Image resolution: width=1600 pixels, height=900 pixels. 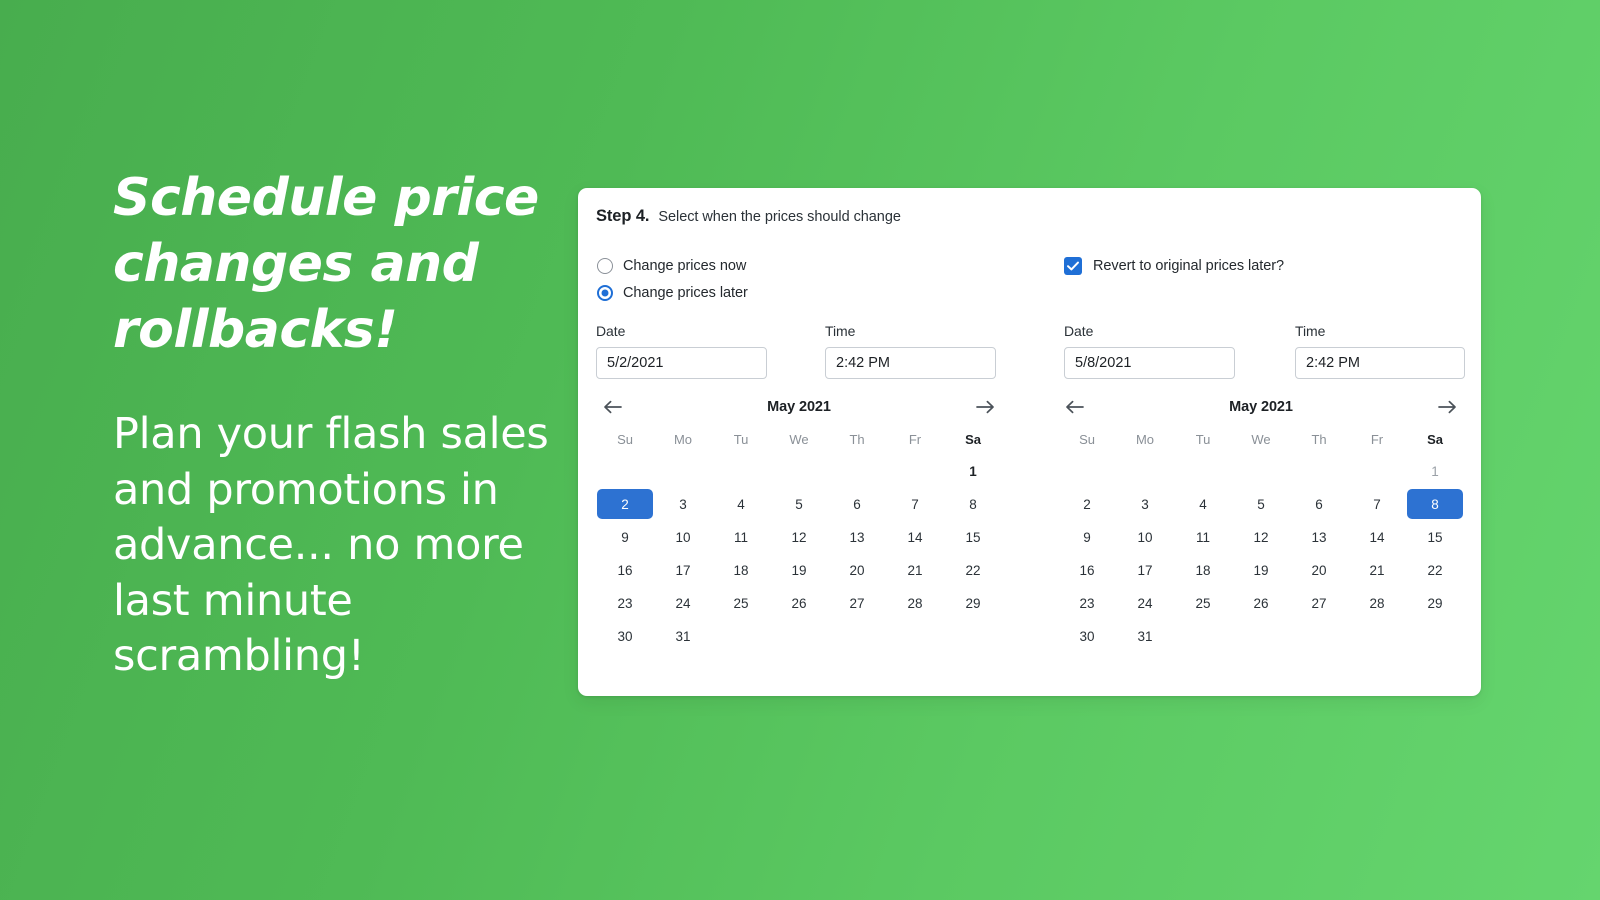 I want to click on calendar-day-number: 30, so click(x=625, y=636).